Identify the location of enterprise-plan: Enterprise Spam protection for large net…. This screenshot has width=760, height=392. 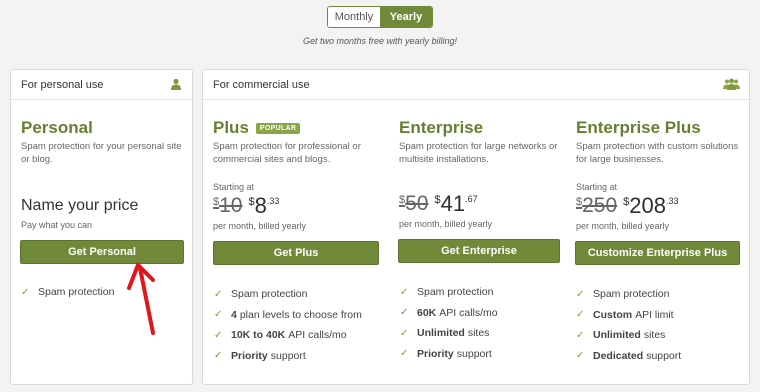
(481, 142).